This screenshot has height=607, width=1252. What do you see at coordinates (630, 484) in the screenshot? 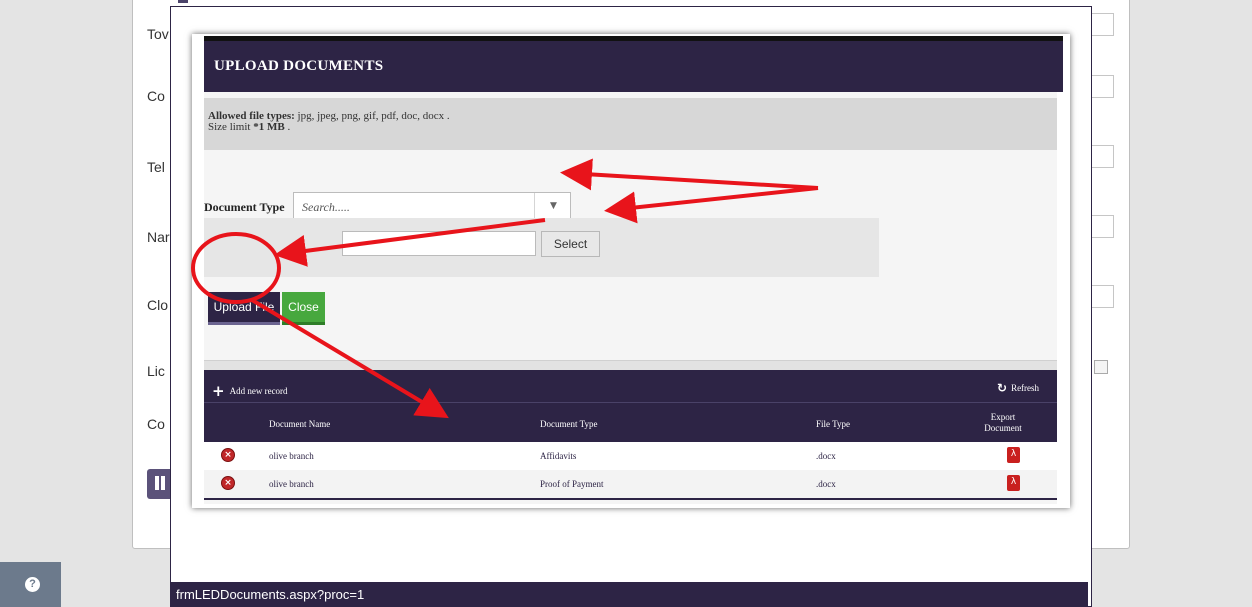
I see `table-row: × olive branch Proof of Payment .docx λ` at bounding box center [630, 484].